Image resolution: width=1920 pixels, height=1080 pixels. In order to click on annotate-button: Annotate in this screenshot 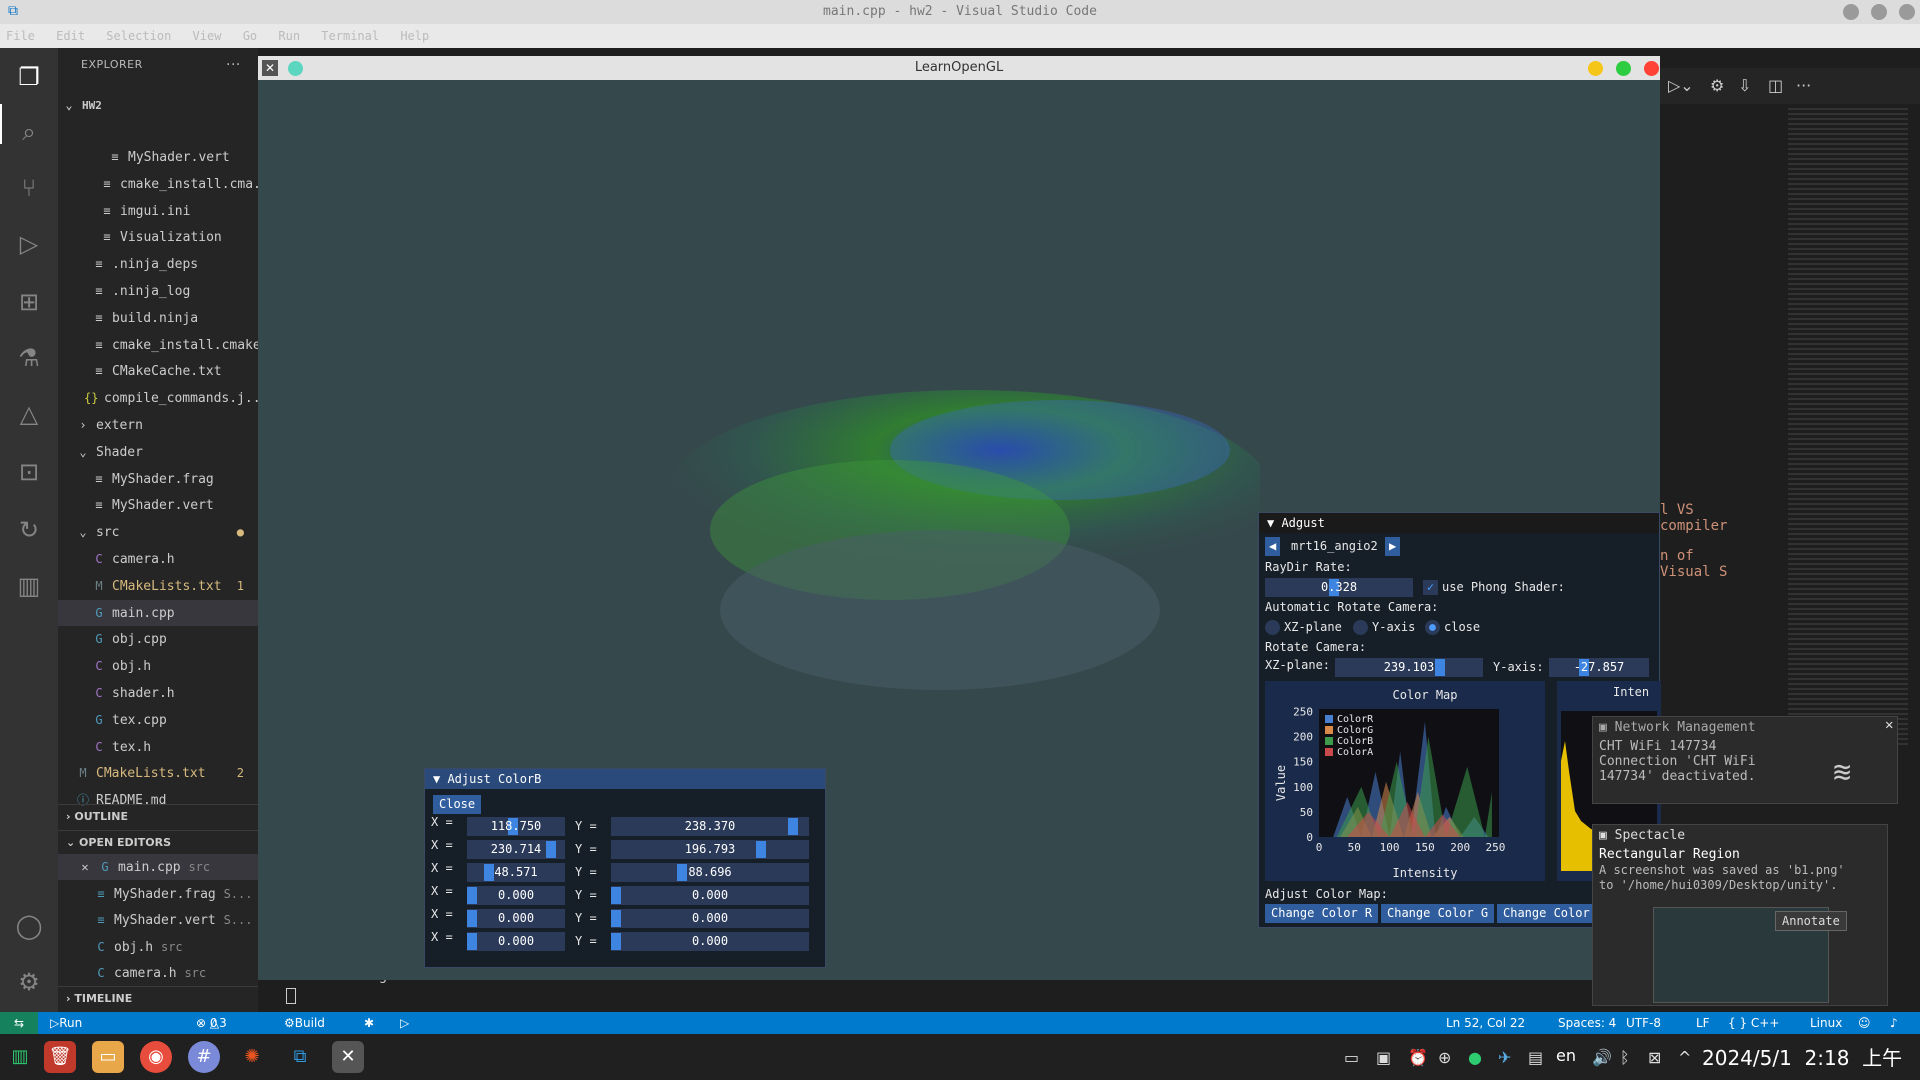, I will do `click(1811, 921)`.